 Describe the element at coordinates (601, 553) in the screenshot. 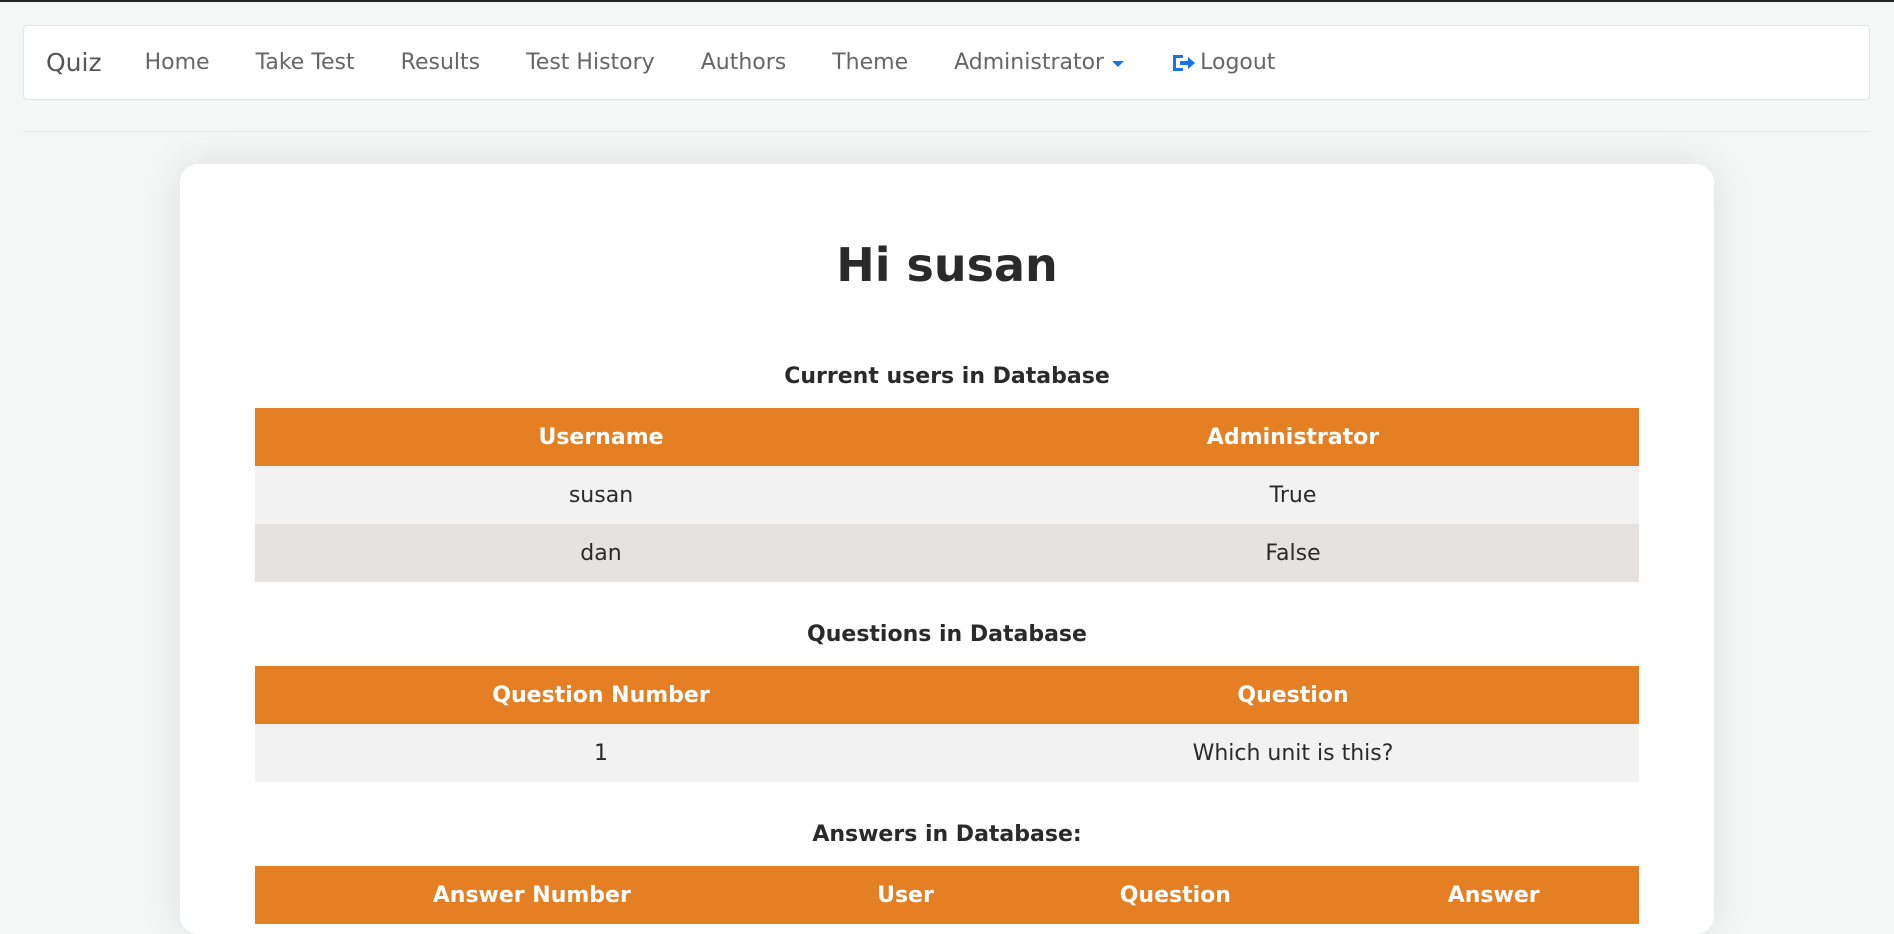

I see `cell-username: dan` at that location.